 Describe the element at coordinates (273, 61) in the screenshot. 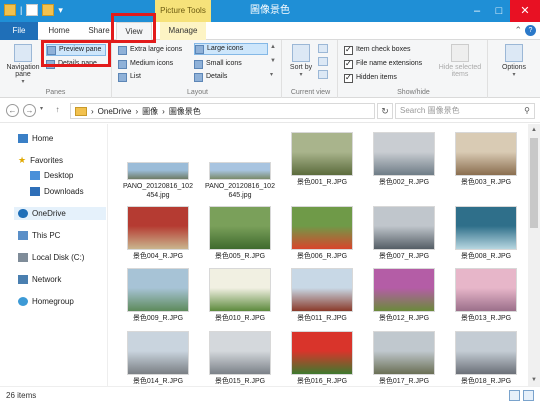

I see `layout-scroll-down-icon: ▼` at that location.